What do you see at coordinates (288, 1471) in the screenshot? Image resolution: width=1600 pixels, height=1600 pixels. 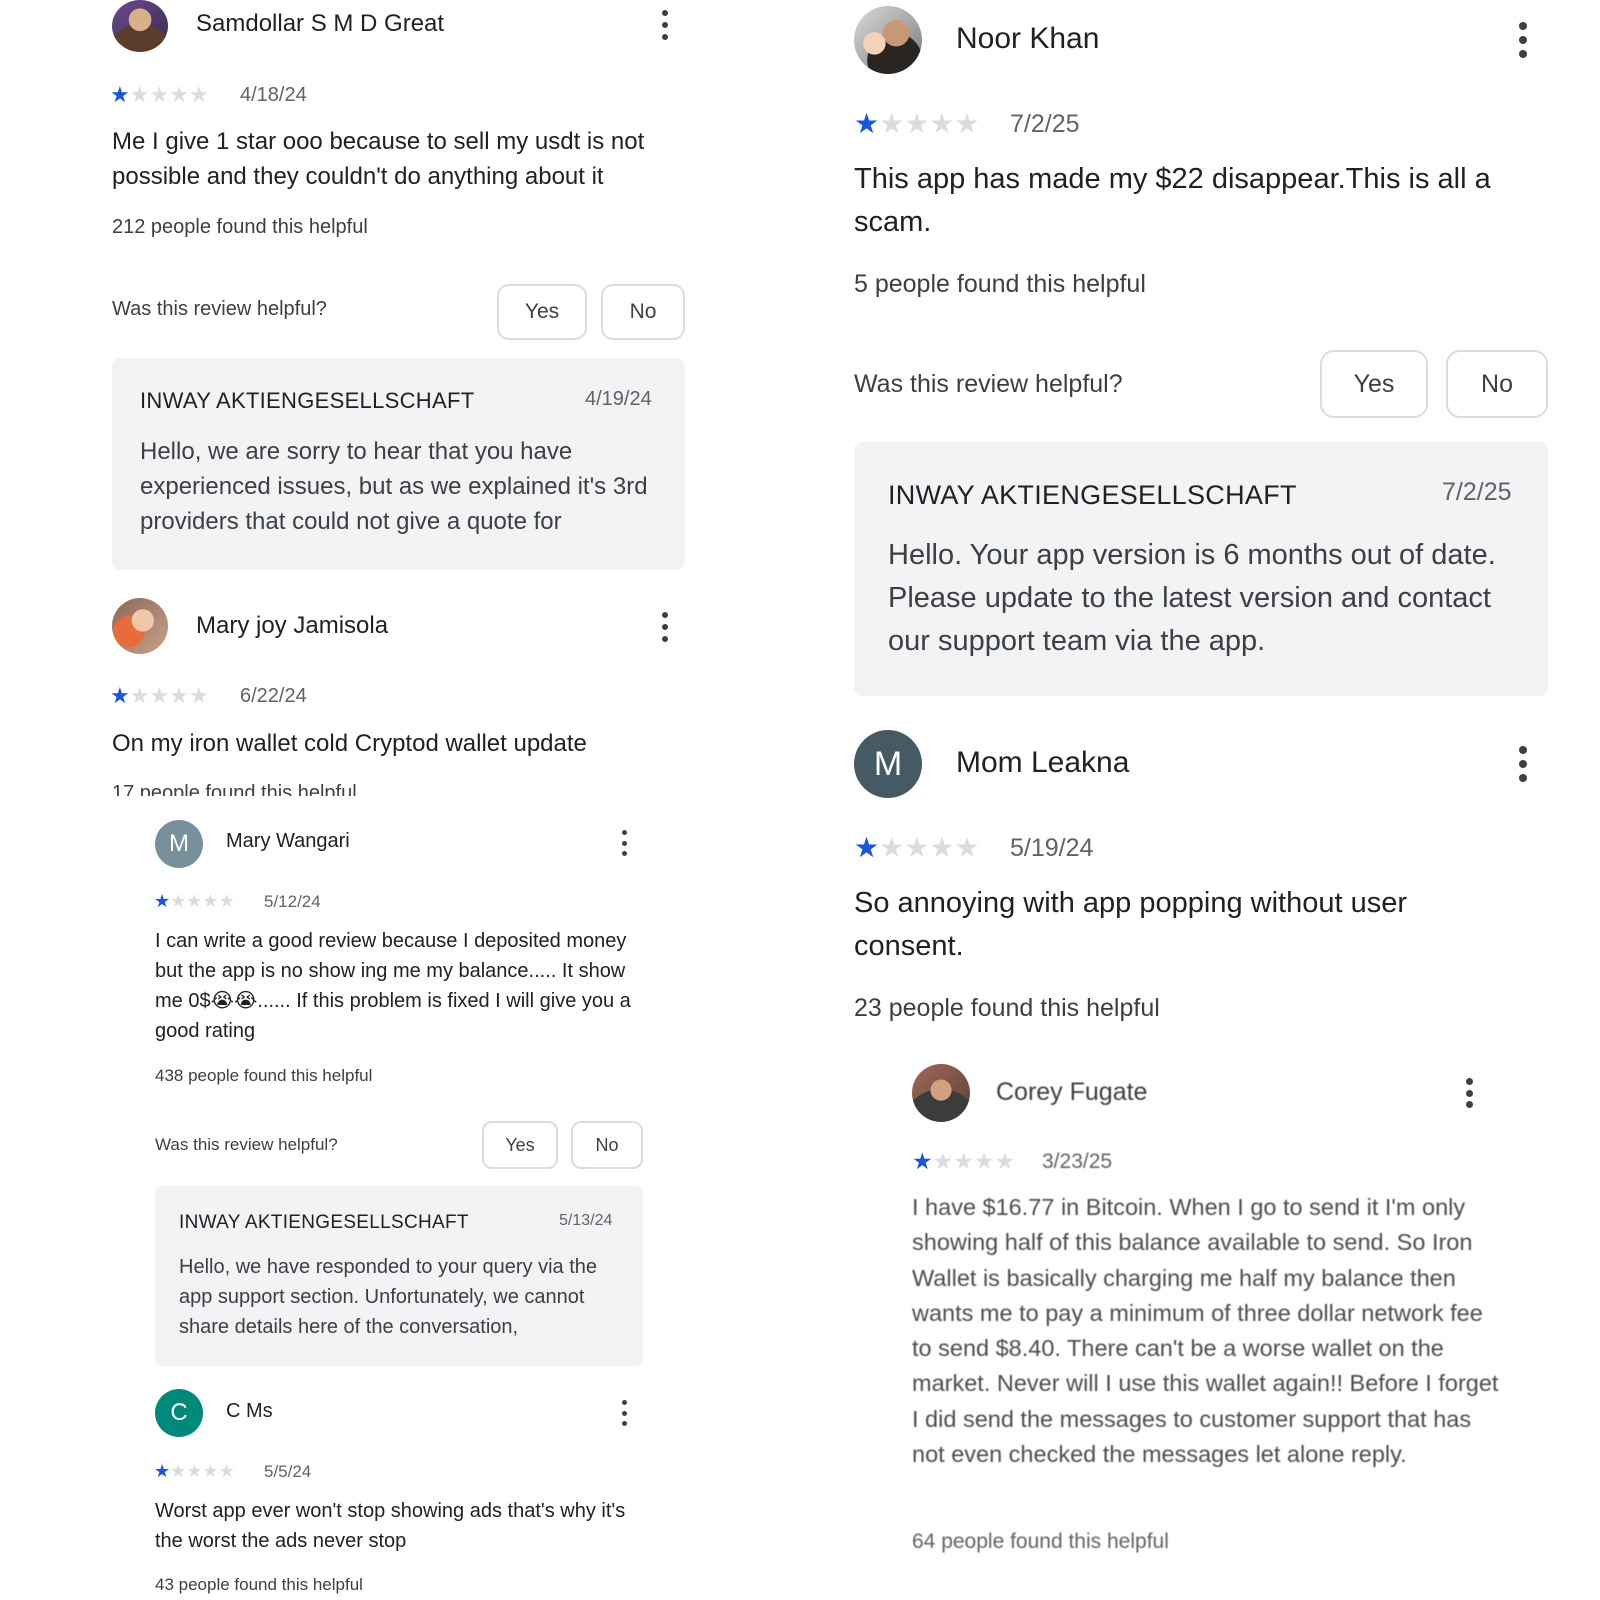 I see `review-date: 5/5/24` at bounding box center [288, 1471].